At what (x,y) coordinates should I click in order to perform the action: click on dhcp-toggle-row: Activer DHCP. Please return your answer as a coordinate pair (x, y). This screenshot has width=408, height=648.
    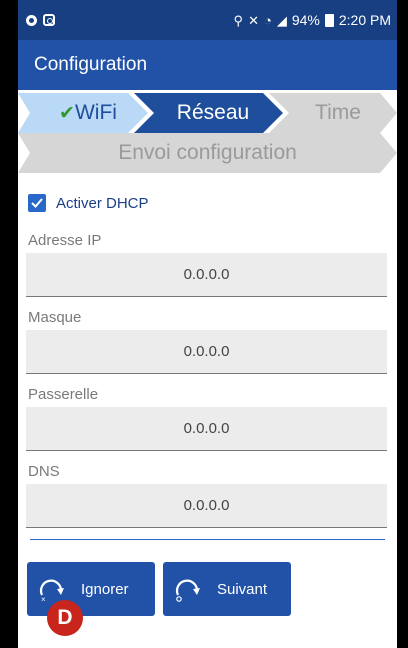
    Looking at the image, I should click on (207, 203).